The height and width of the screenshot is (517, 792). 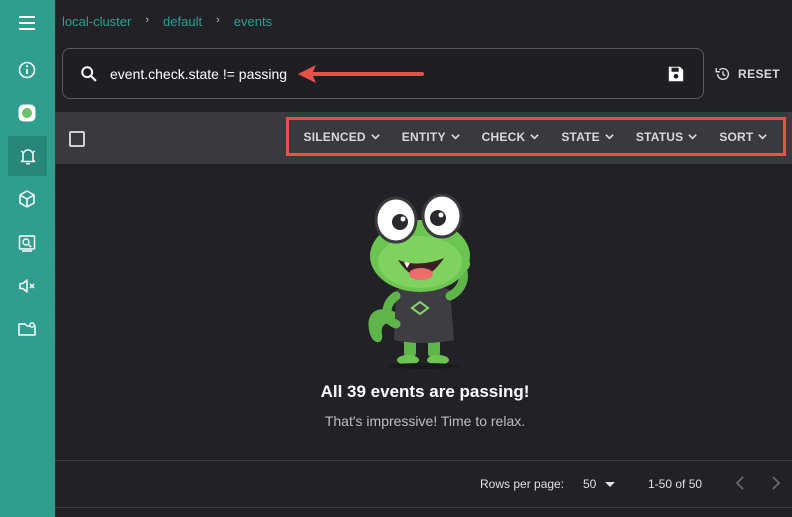 What do you see at coordinates (182, 21) in the screenshot?
I see `breadcrumb-namespace: default` at bounding box center [182, 21].